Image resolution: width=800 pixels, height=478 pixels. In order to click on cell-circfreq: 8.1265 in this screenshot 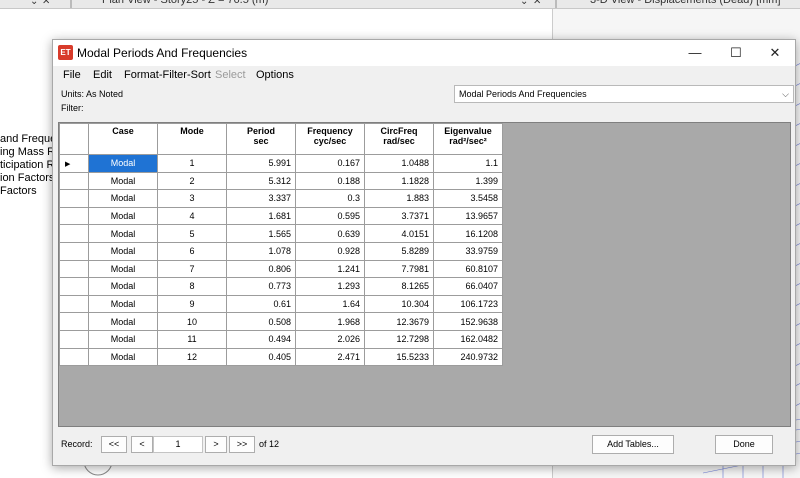, I will do `click(399, 286)`.